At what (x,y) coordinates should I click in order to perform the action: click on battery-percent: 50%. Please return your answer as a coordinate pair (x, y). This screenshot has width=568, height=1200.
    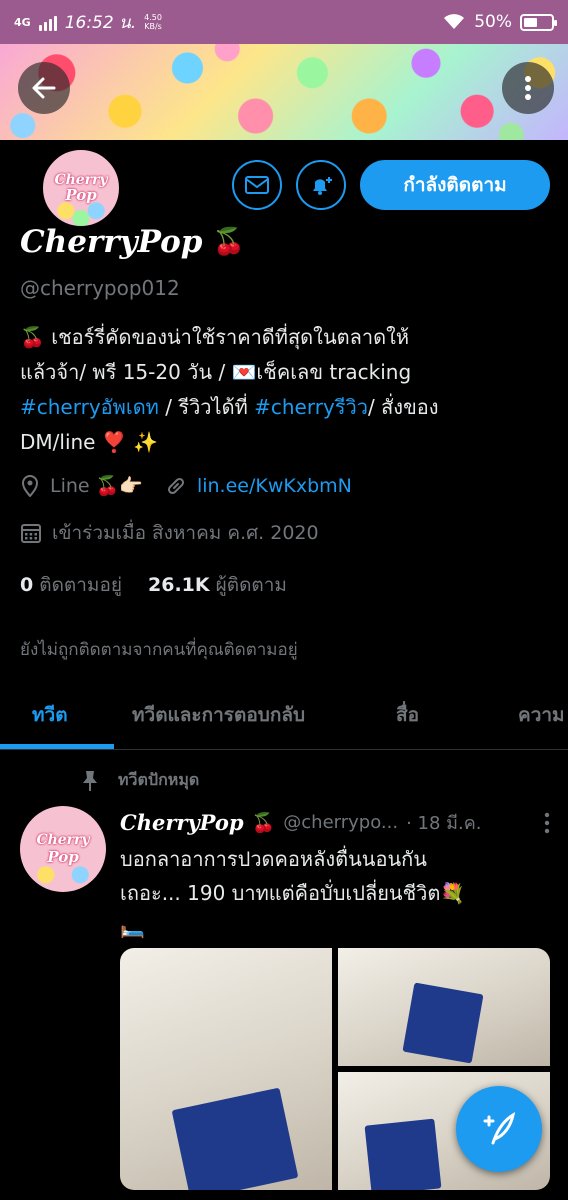
    Looking at the image, I should click on (493, 22).